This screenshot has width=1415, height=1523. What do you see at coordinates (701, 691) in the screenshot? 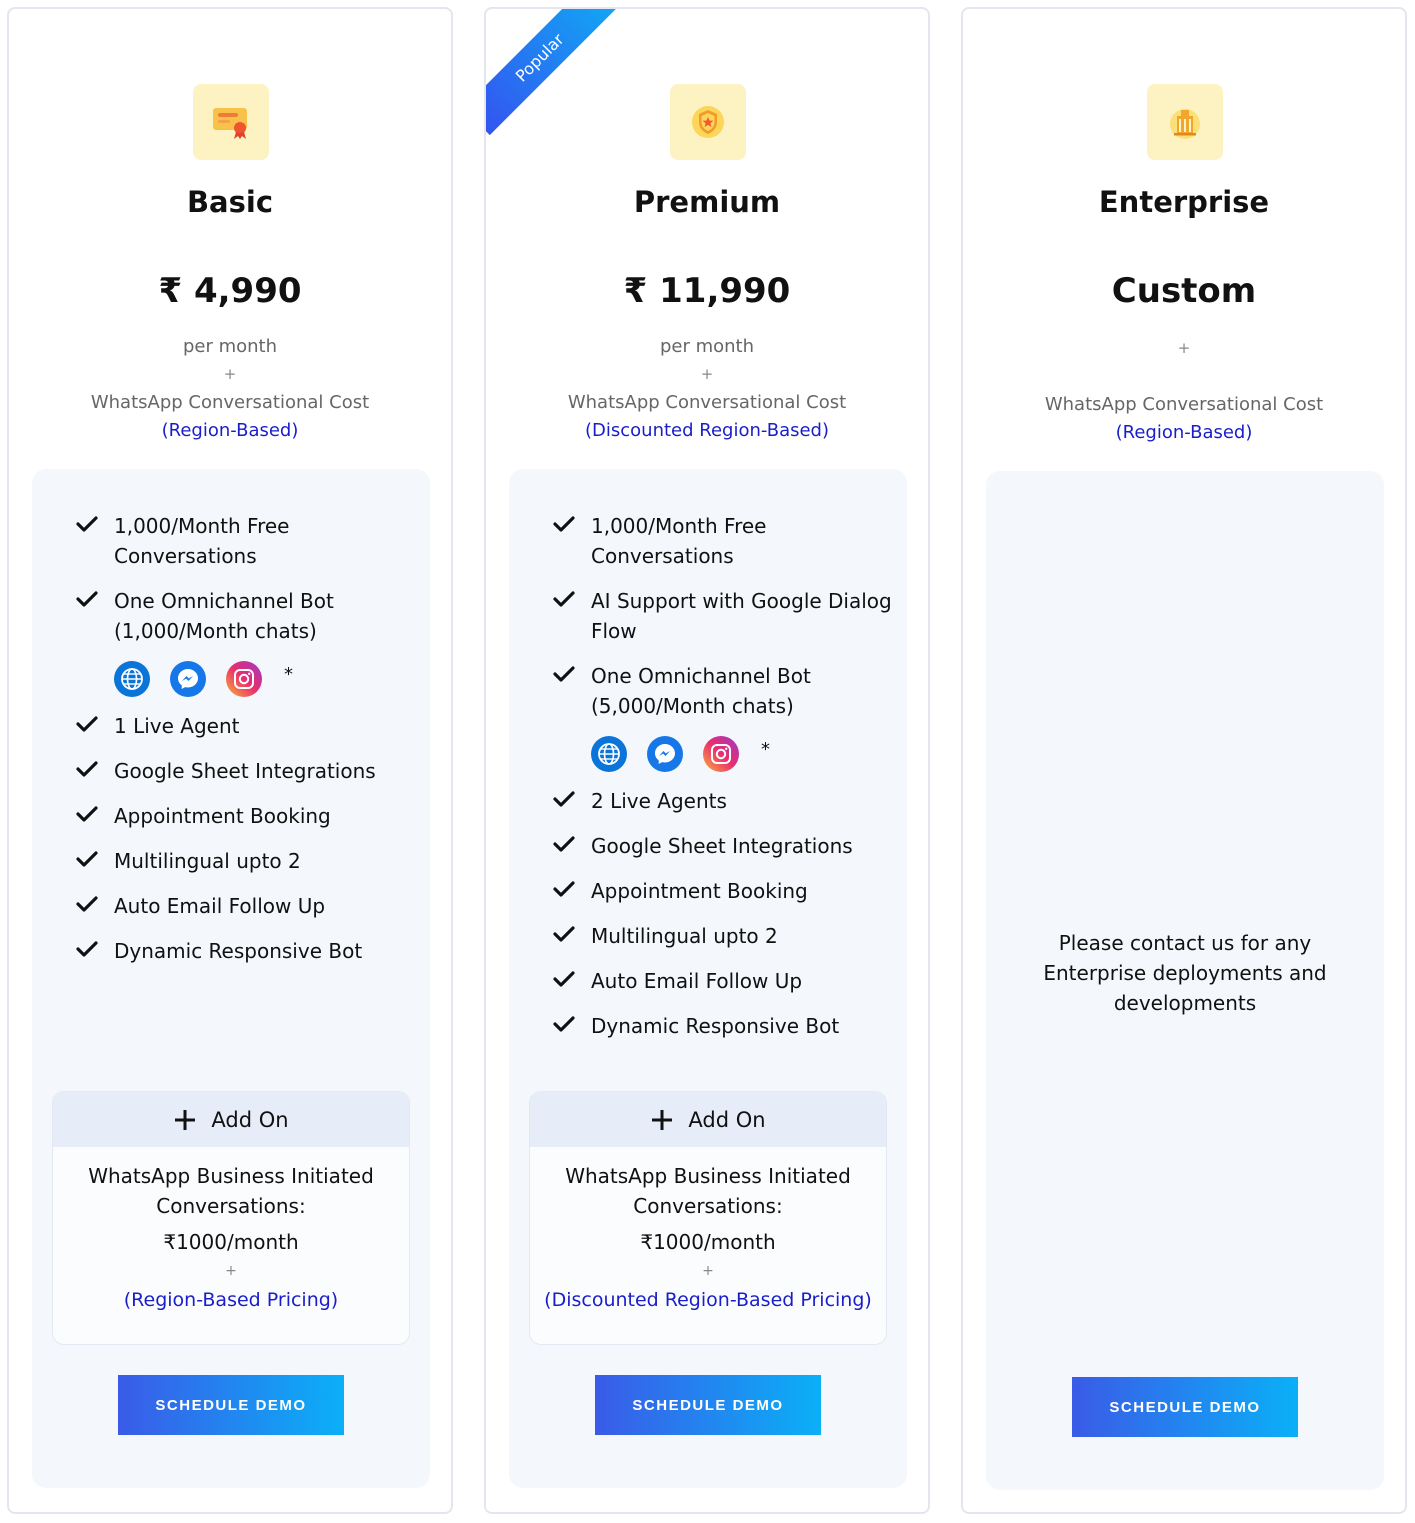
I see `feature-text: One Omnichannel Bot (5,000/Month chats)` at bounding box center [701, 691].